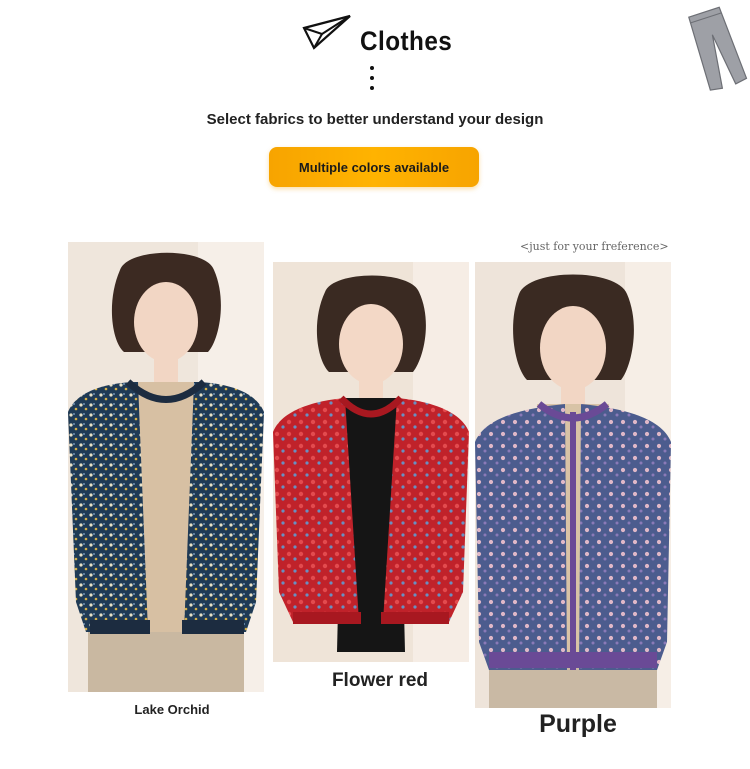 This screenshot has height=769, width=750. What do you see at coordinates (374, 167) in the screenshot?
I see `colors-badge: Multiple colors available` at bounding box center [374, 167].